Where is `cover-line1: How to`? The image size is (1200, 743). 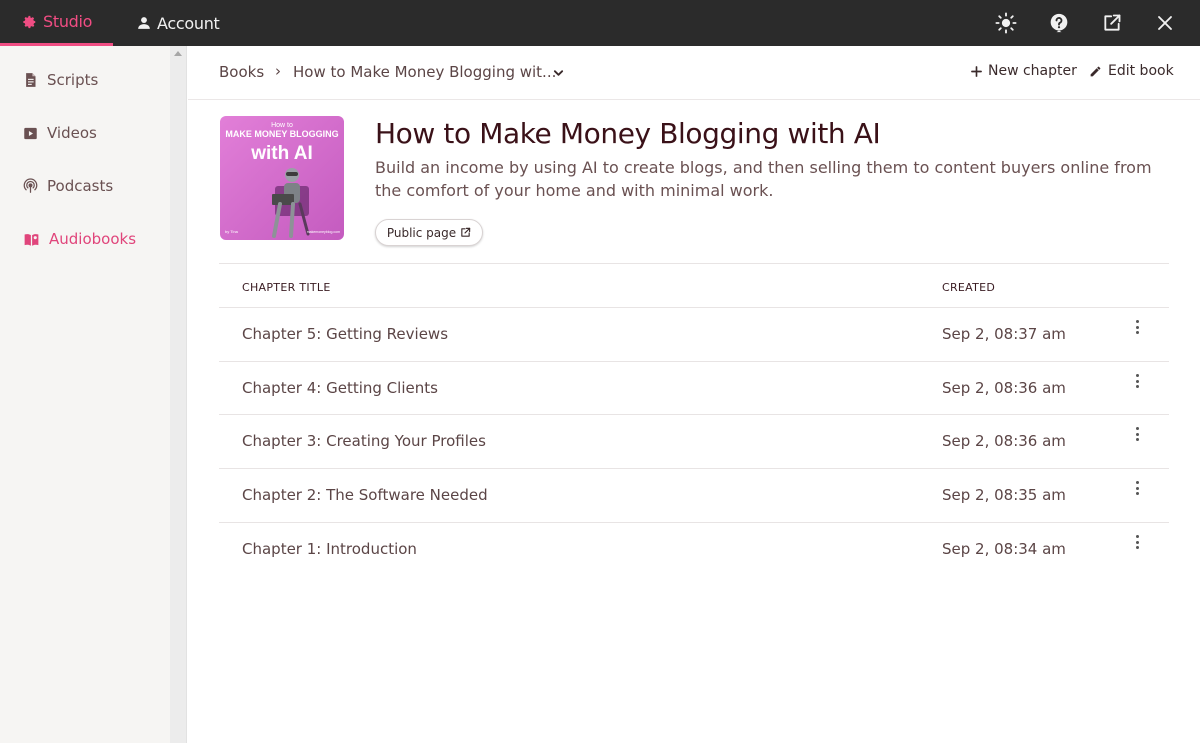
cover-line1: How to is located at coordinates (282, 125).